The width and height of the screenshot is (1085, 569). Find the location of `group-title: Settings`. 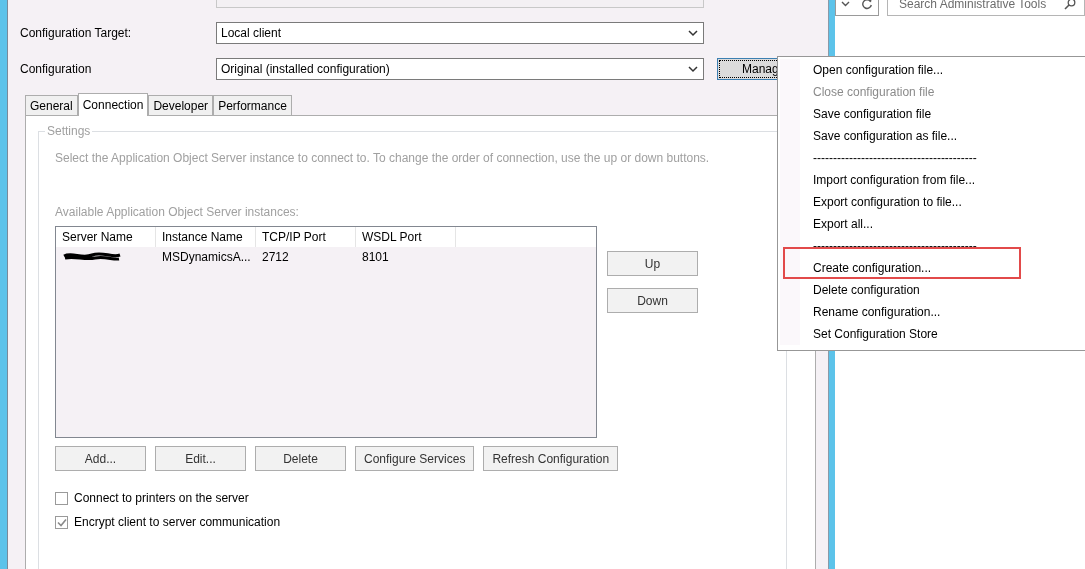

group-title: Settings is located at coordinates (69, 131).